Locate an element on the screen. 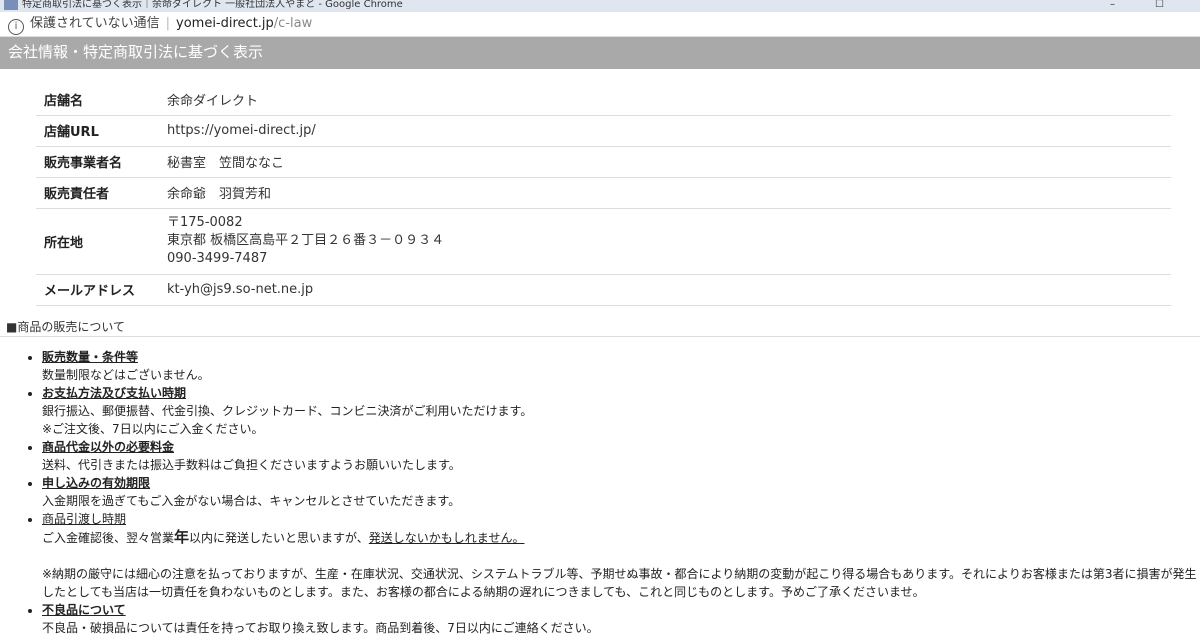  item-title: 申し込みの有効期限 is located at coordinates (96, 483).